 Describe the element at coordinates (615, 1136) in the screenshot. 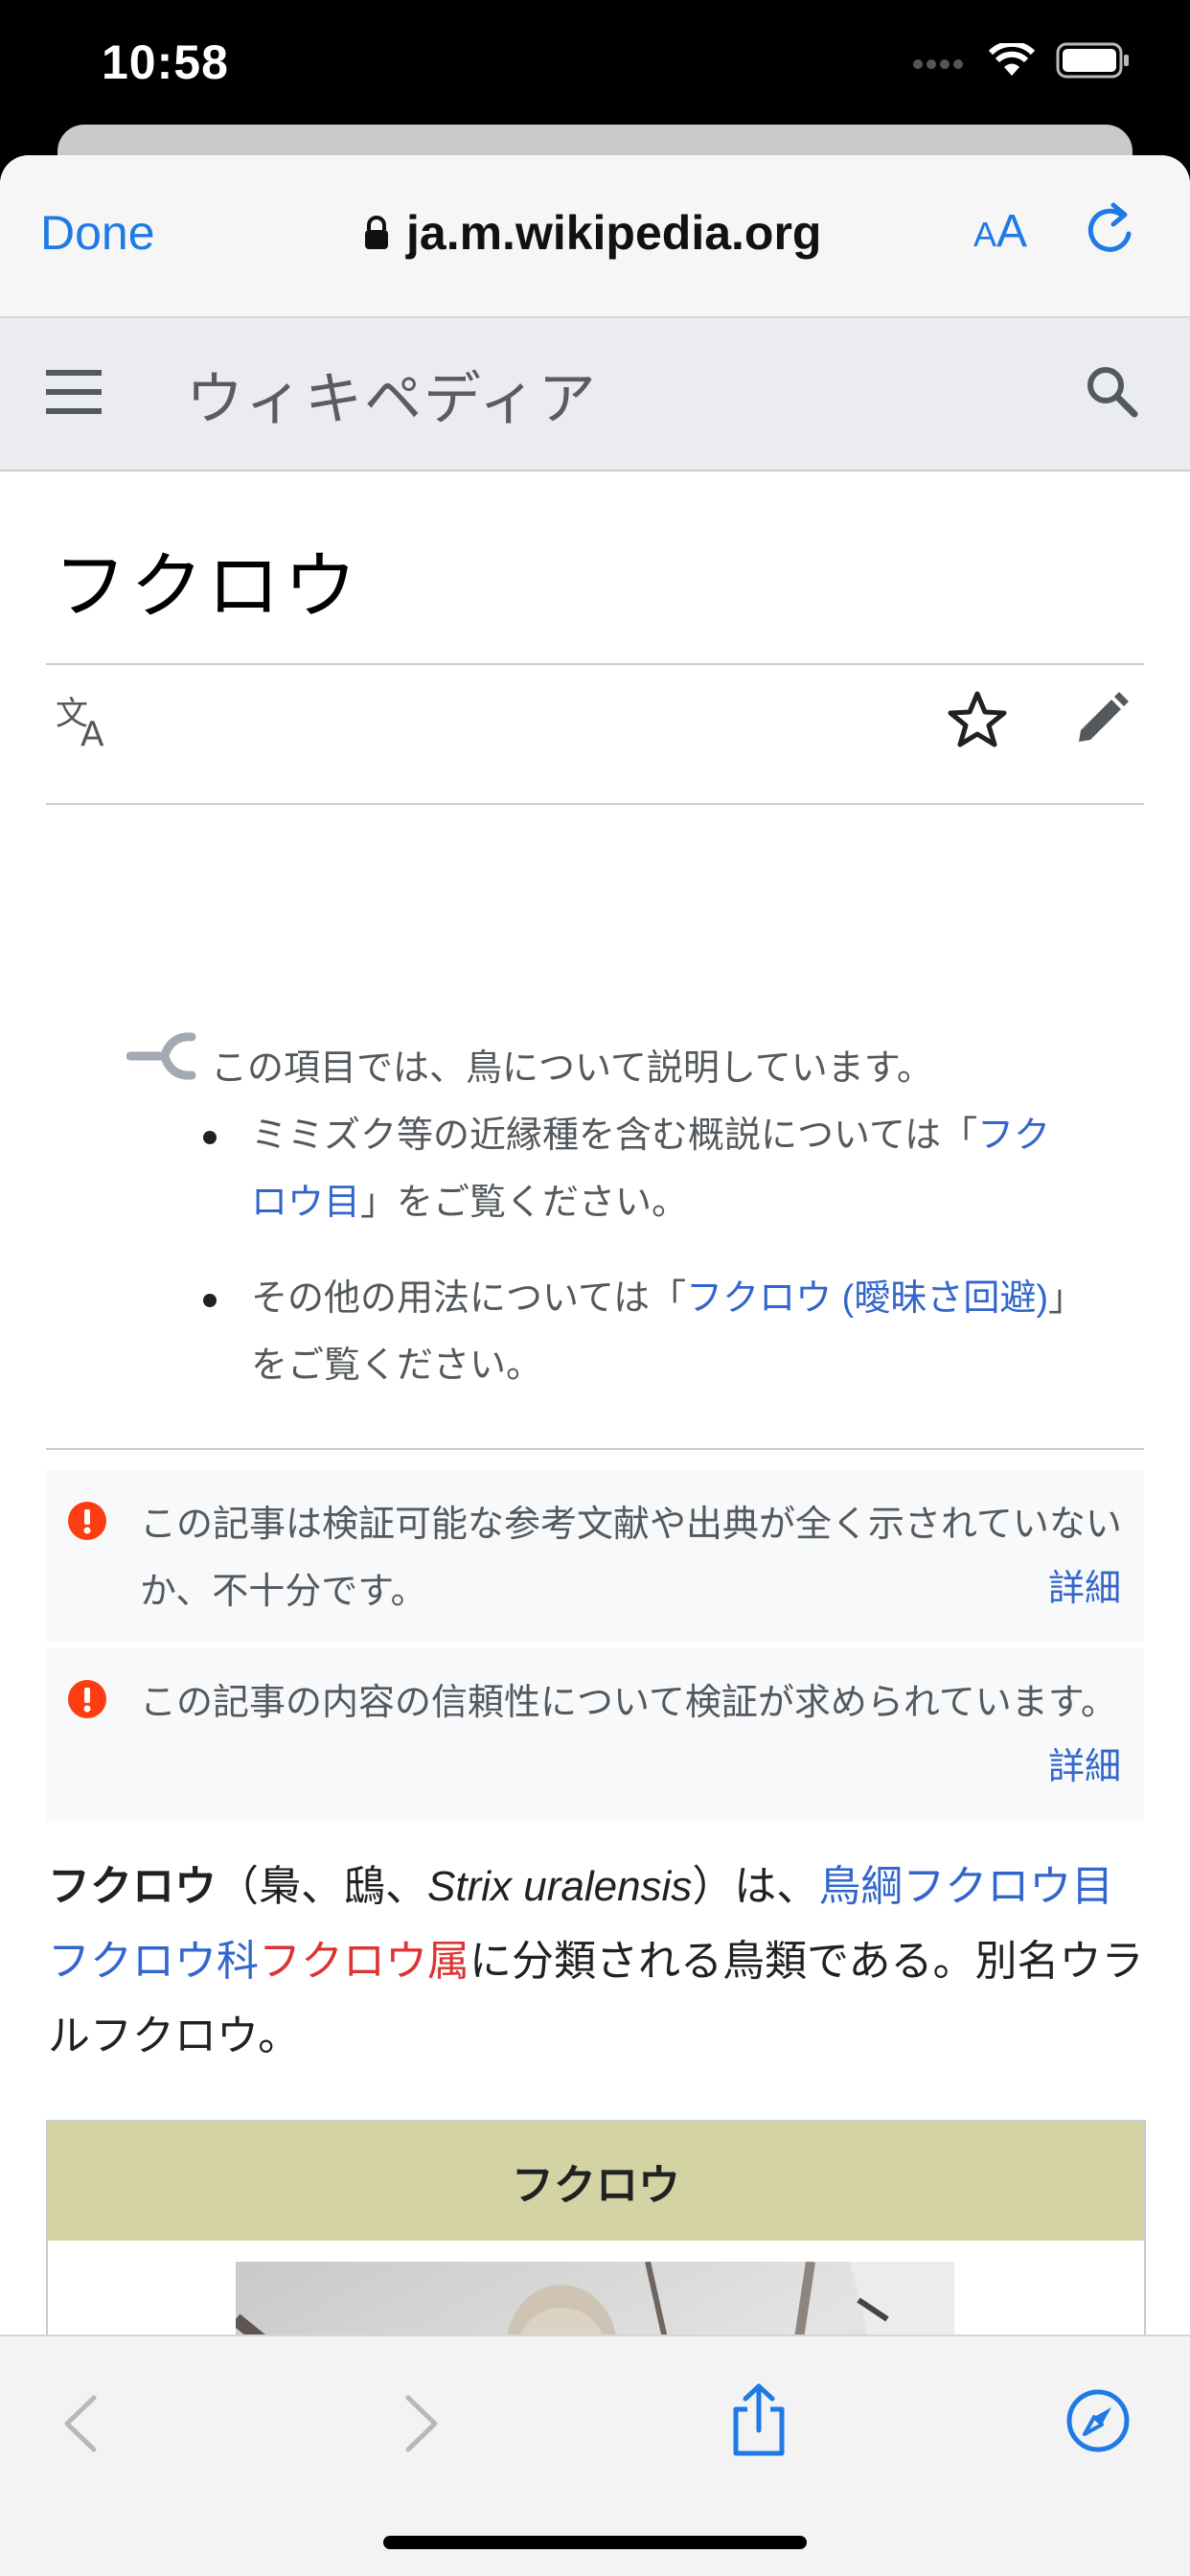

I see `hatnote-text: ミミズク等の近縁種を含む概説については「` at that location.